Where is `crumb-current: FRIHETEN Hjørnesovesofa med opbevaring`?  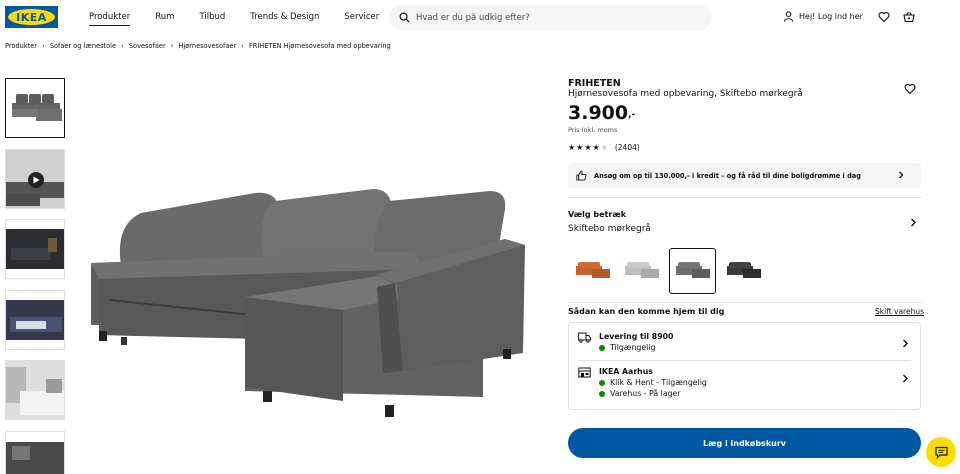 crumb-current: FRIHETEN Hjørnesovesofa med opbevaring is located at coordinates (319, 46).